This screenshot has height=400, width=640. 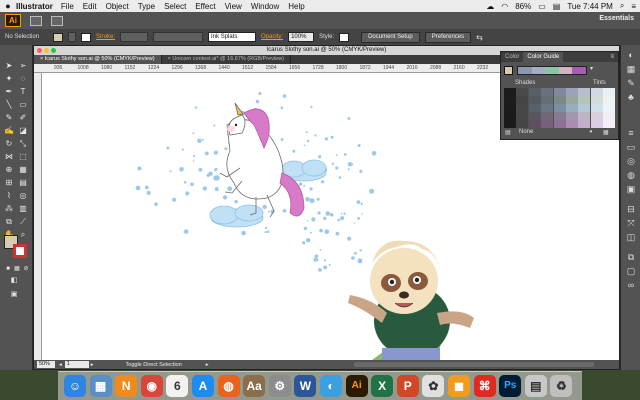 What do you see at coordinates (20, 251) in the screenshot?
I see `stroke-color-swatch` at bounding box center [20, 251].